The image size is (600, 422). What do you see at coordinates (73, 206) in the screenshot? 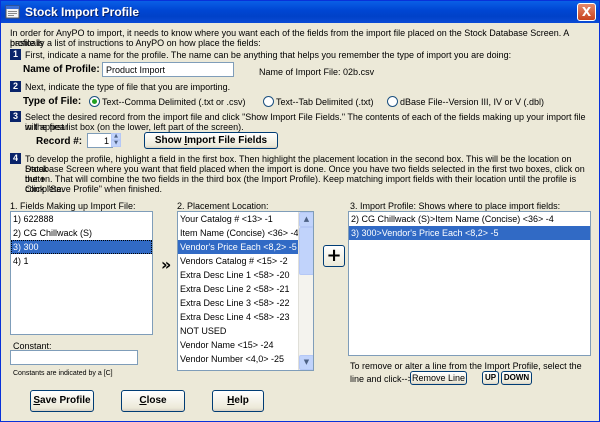
I see `list-1-header: 1. Fields Making up Import File:` at bounding box center [73, 206].